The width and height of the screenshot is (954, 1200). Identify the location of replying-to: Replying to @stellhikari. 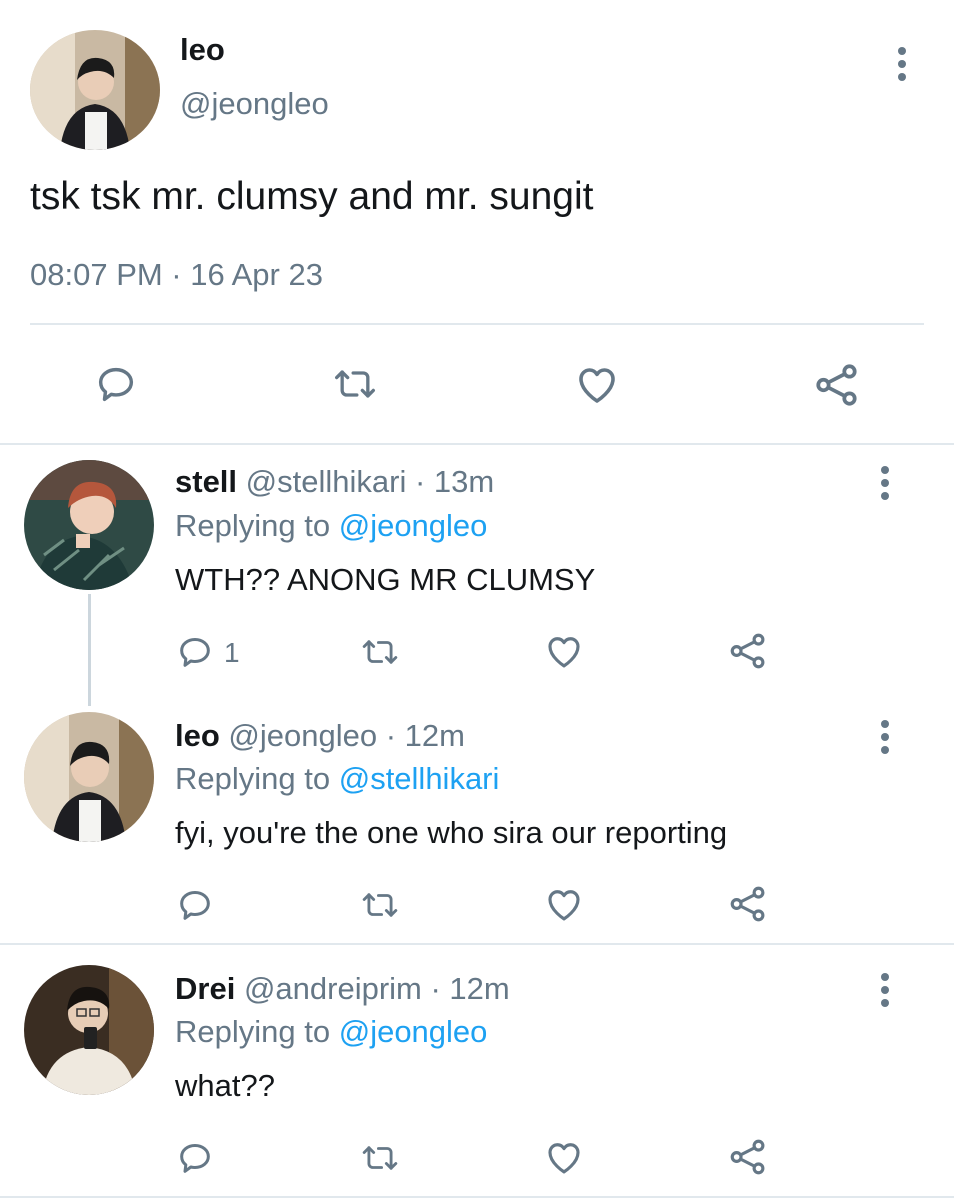
(337, 779).